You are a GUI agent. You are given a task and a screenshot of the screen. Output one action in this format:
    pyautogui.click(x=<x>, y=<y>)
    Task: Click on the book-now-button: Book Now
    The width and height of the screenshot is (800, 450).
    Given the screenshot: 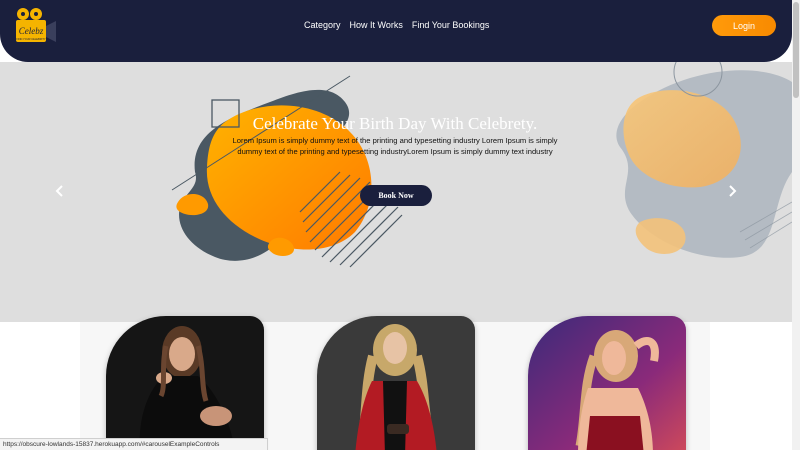 What is the action you would take?
    pyautogui.click(x=396, y=195)
    